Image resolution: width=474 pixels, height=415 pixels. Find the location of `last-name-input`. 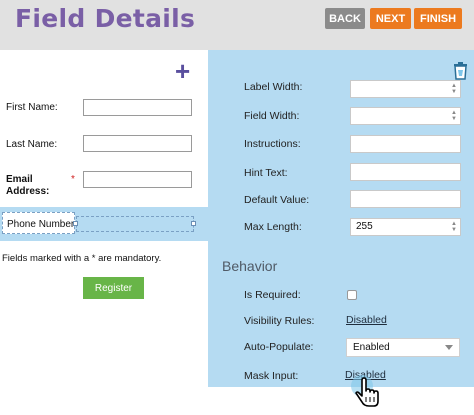

last-name-input is located at coordinates (137, 143).